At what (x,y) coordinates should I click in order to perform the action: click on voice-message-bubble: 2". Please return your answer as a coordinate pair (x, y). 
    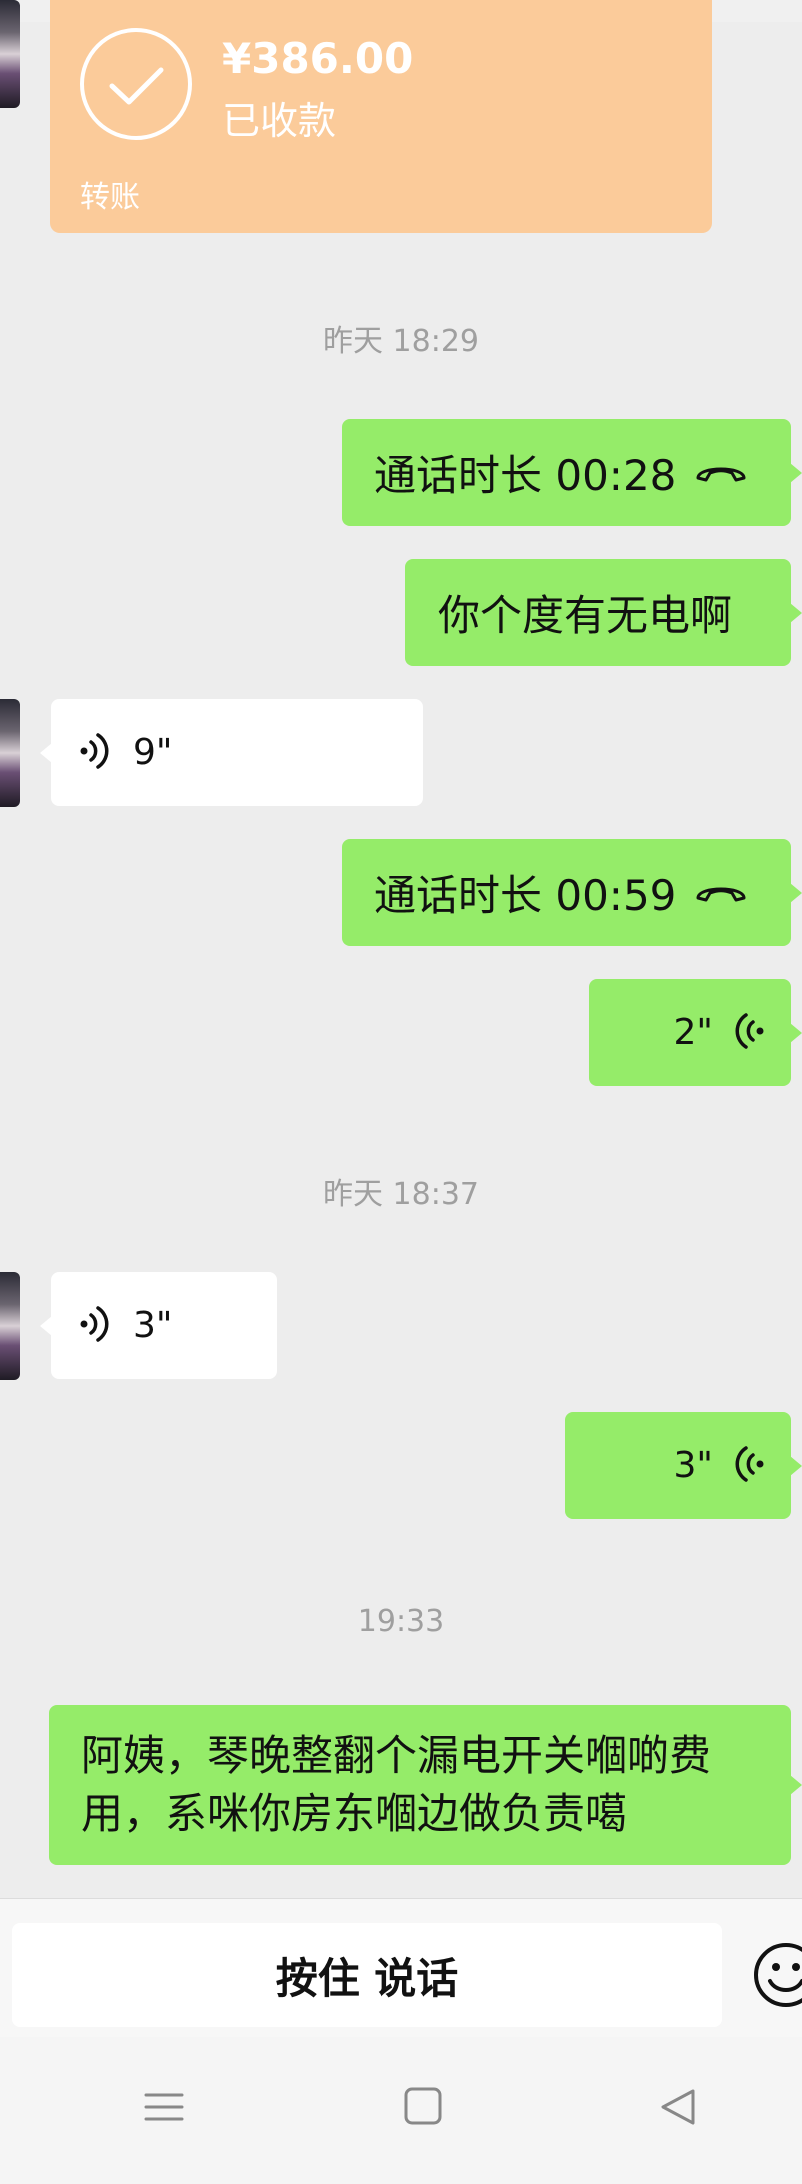
    Looking at the image, I should click on (695, 1032).